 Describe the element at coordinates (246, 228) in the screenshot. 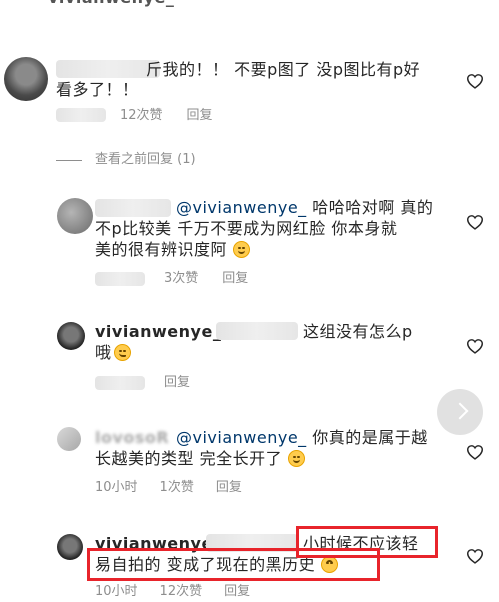

I see `reply-text-line2: 不p比较美 千万不要成为网红脸 你本身就` at that location.